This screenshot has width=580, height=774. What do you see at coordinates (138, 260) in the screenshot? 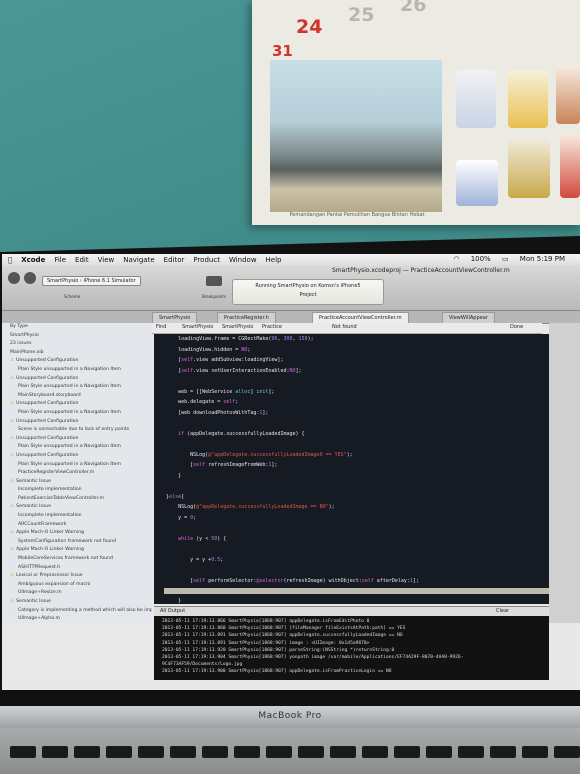
I see `menu-item: Navigate` at bounding box center [138, 260].